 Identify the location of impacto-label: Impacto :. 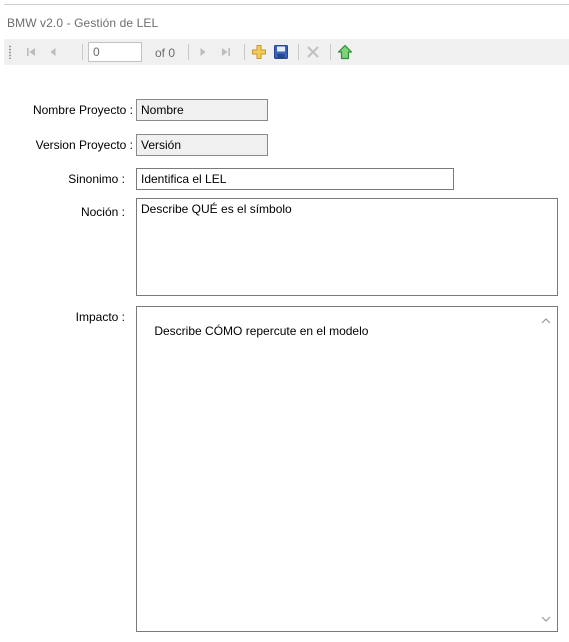
(100, 317).